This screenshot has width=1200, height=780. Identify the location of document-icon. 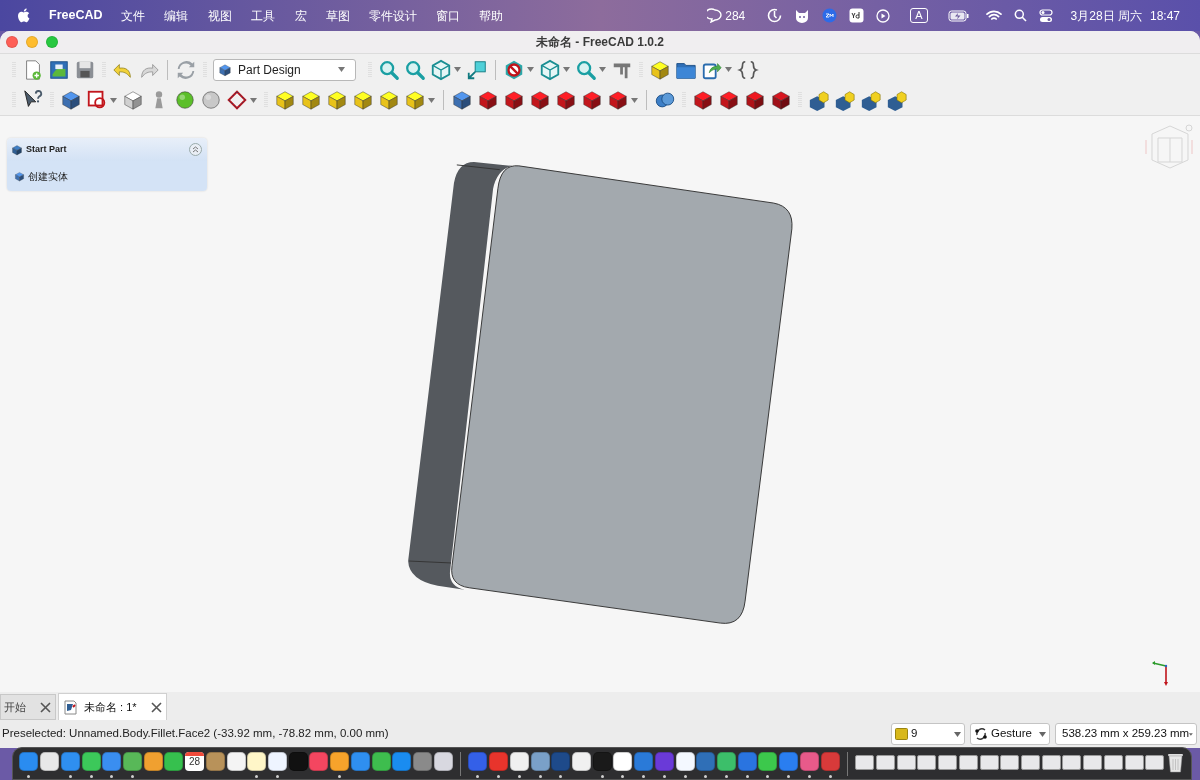
(70, 707).